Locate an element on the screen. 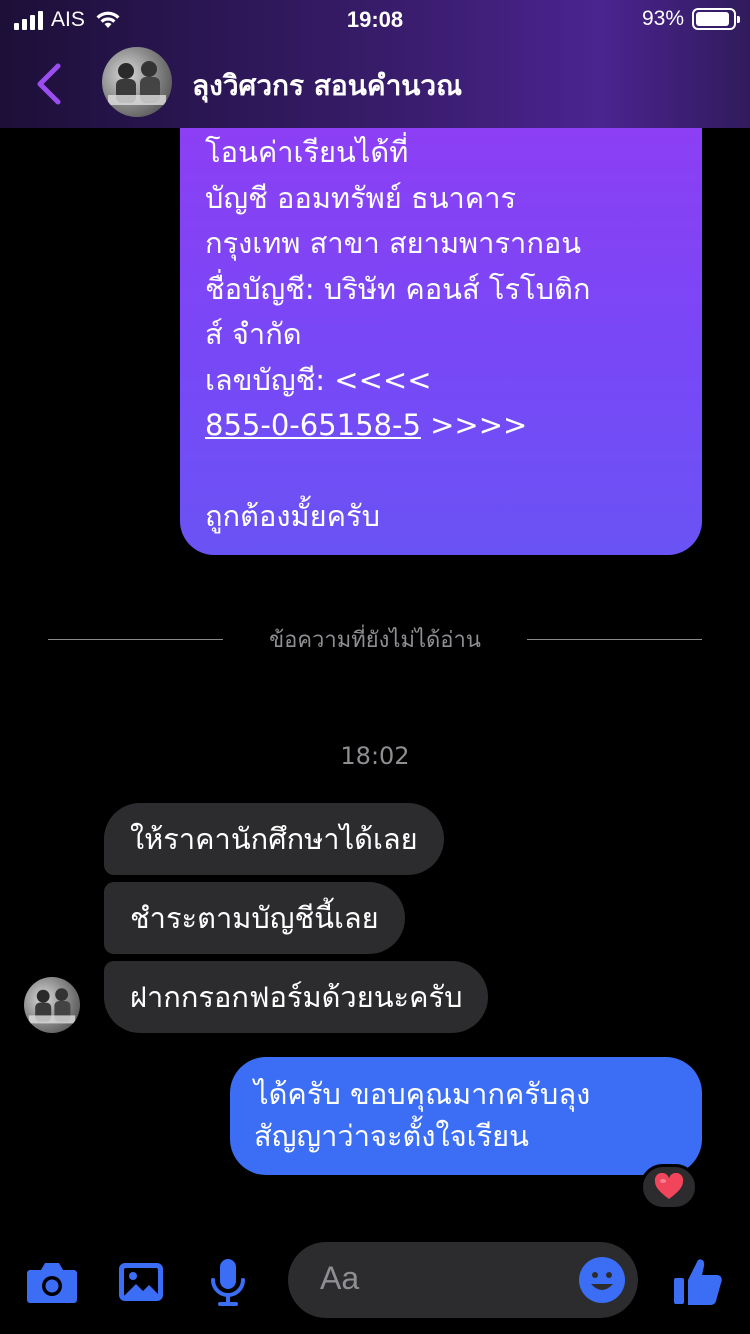 The width and height of the screenshot is (750, 1334). message-line: โอนค่าเรียนได้ที่ is located at coordinates (307, 152).